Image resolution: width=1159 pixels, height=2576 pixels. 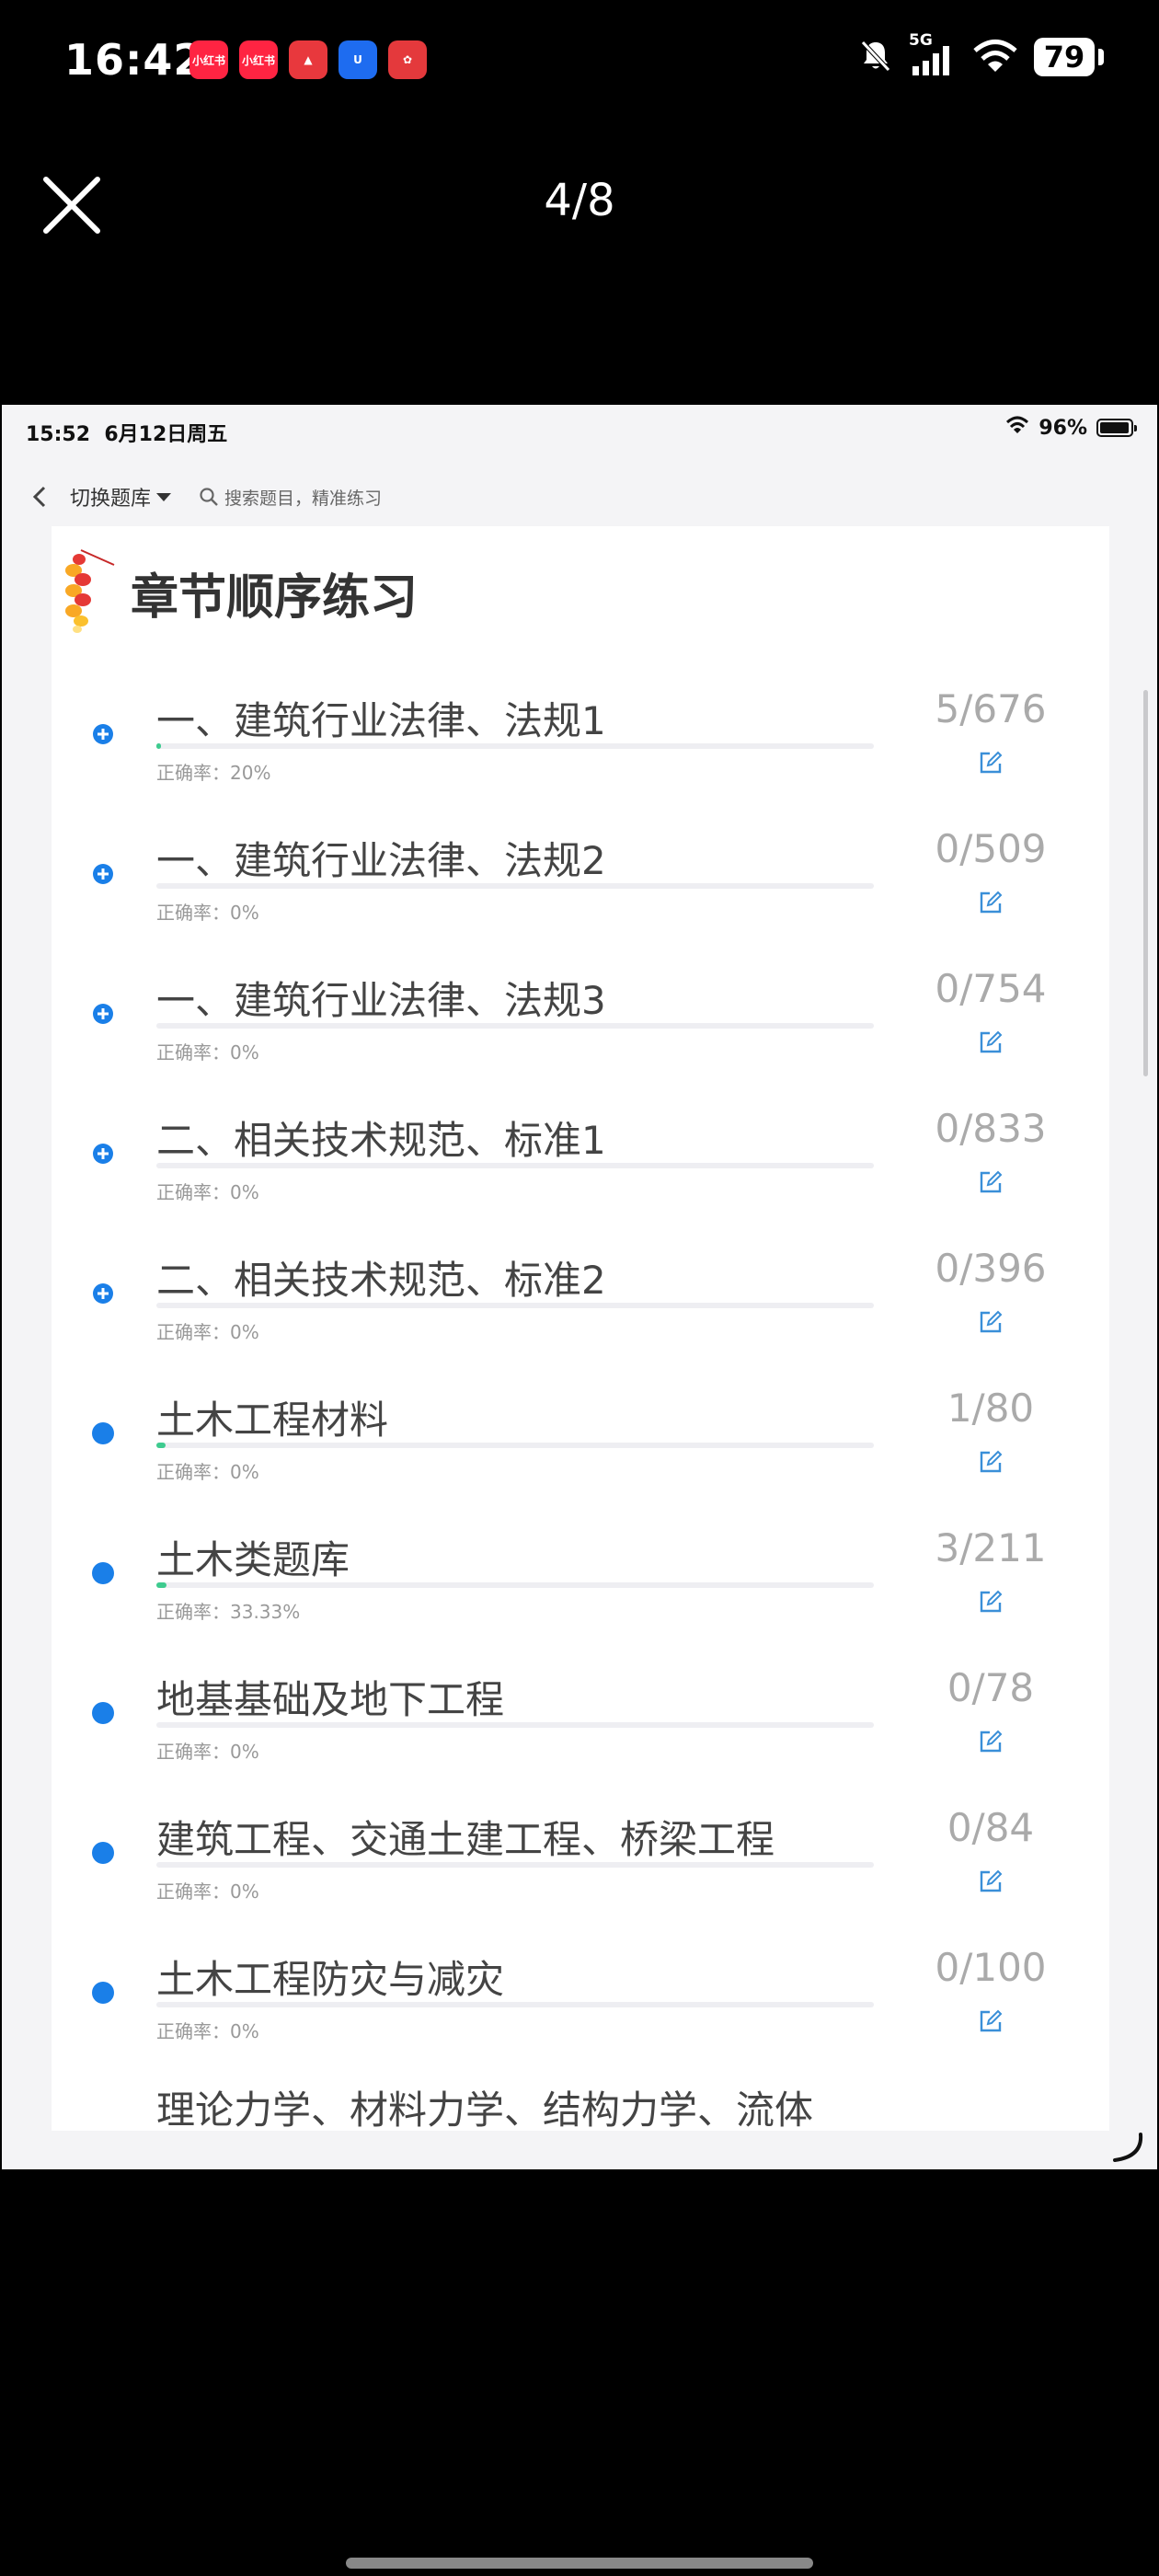 What do you see at coordinates (381, 720) in the screenshot?
I see `chapter-name: 一、建筑行业法律、法规1` at bounding box center [381, 720].